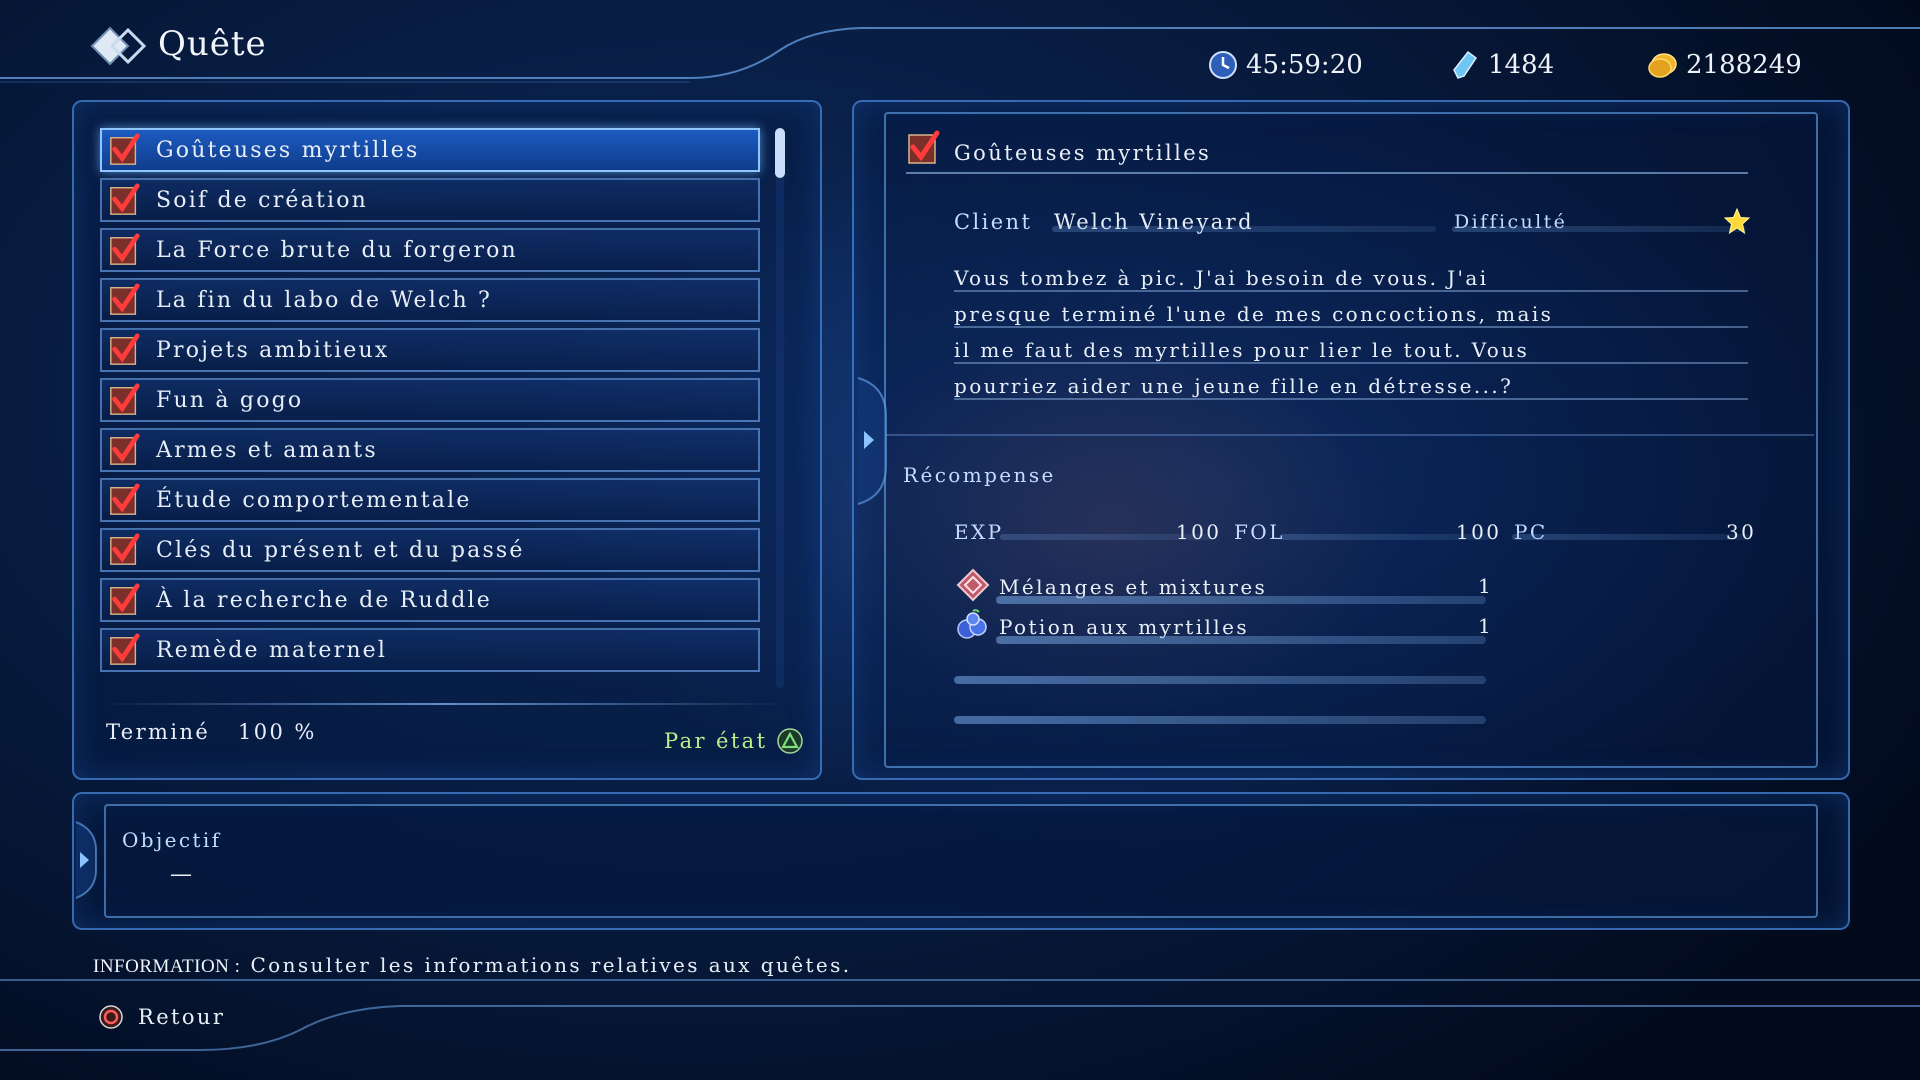 The image size is (1920, 1080). I want to click on sort-button: Par état, so click(734, 741).